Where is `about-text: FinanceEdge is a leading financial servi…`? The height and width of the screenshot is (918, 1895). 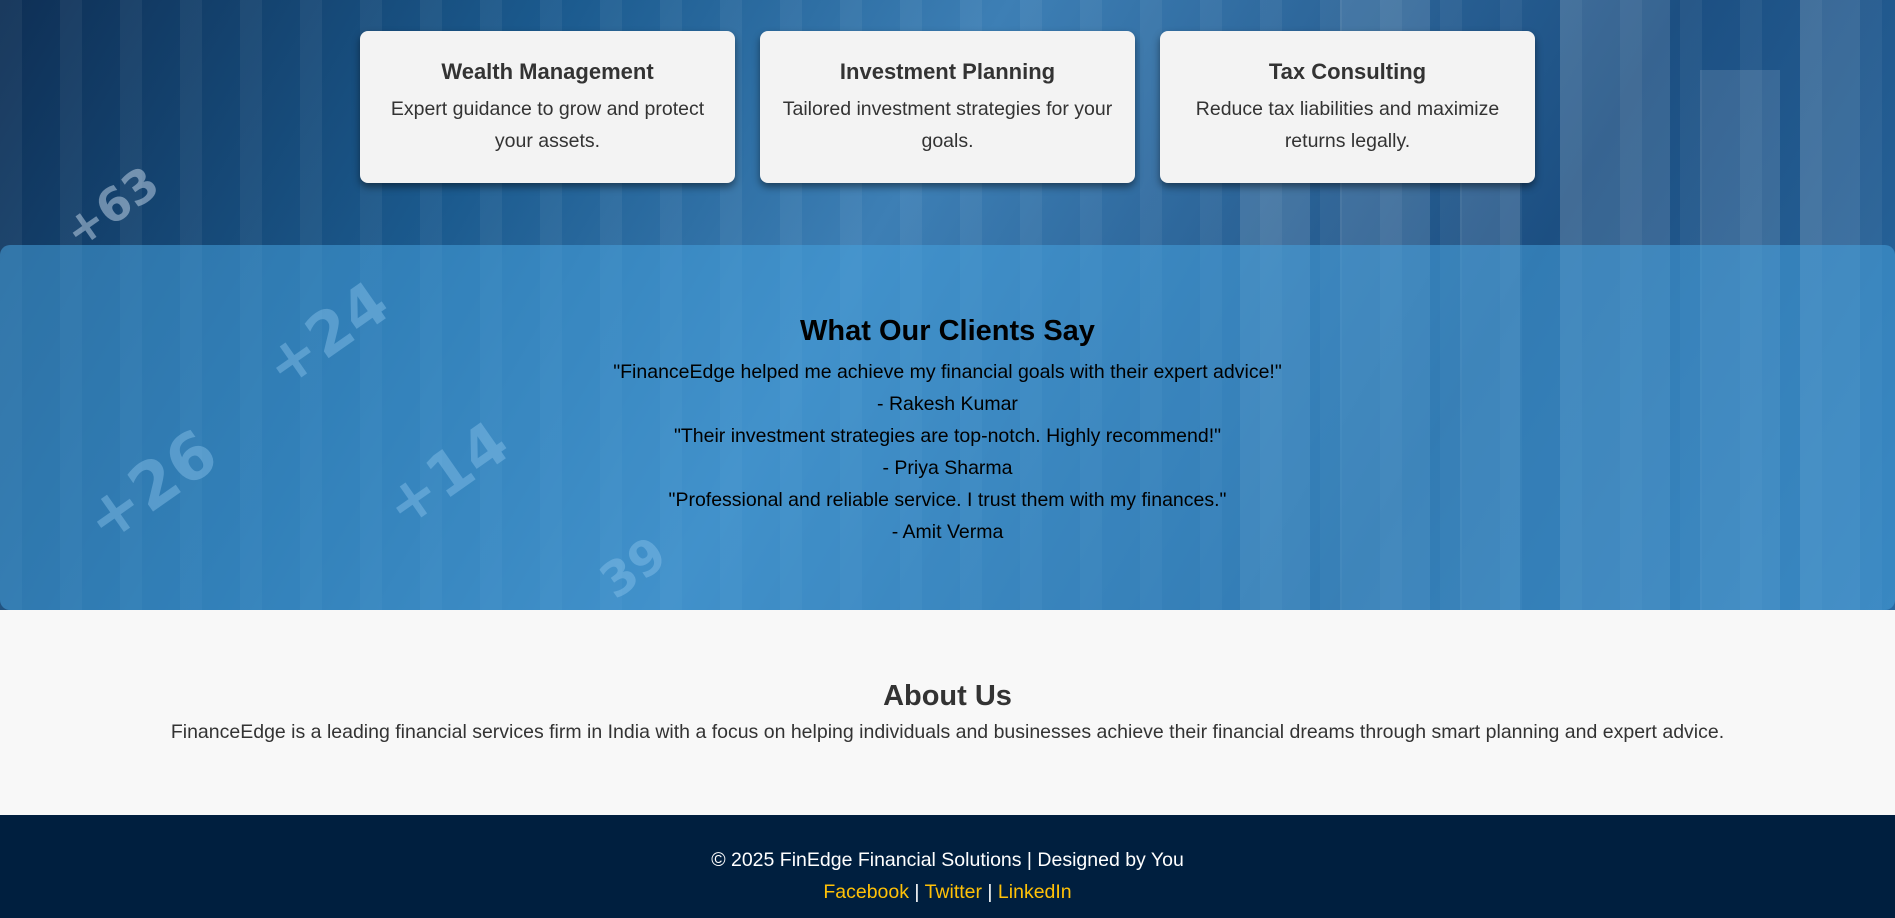 about-text: FinanceEdge is a leading financial servi… is located at coordinates (947, 732).